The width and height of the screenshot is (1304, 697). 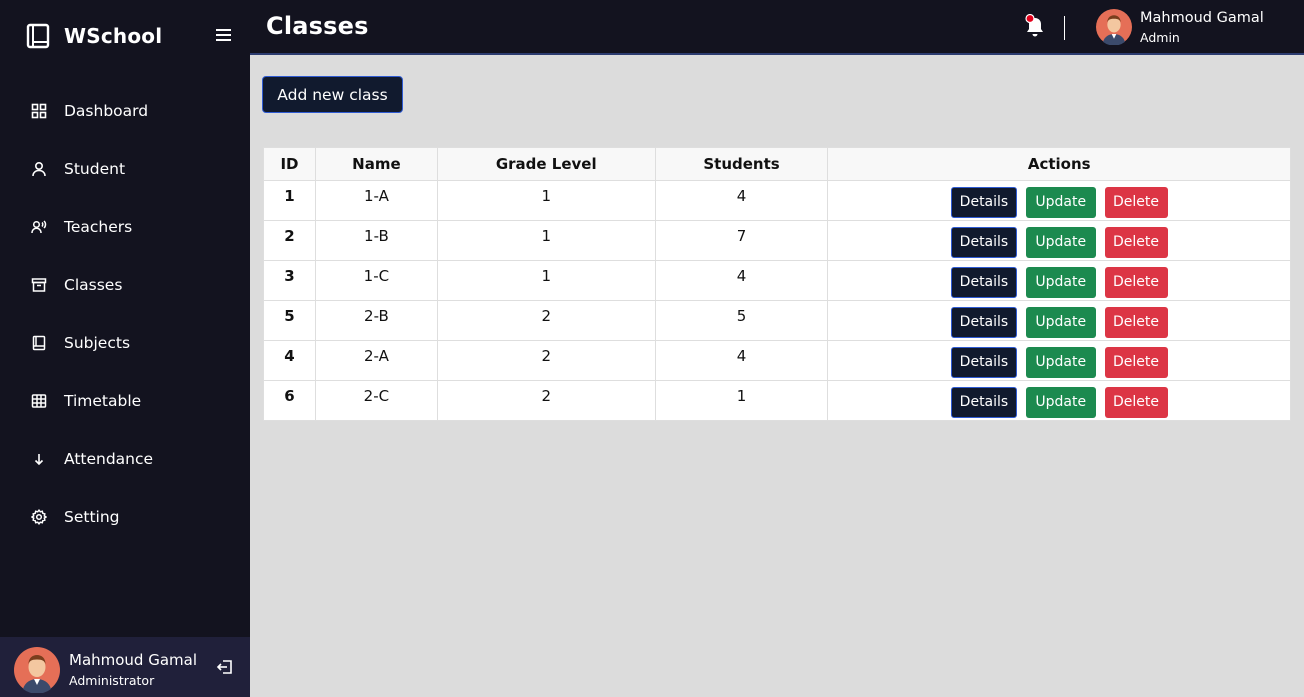 I want to click on hamburger-menu-icon, so click(x=224, y=35).